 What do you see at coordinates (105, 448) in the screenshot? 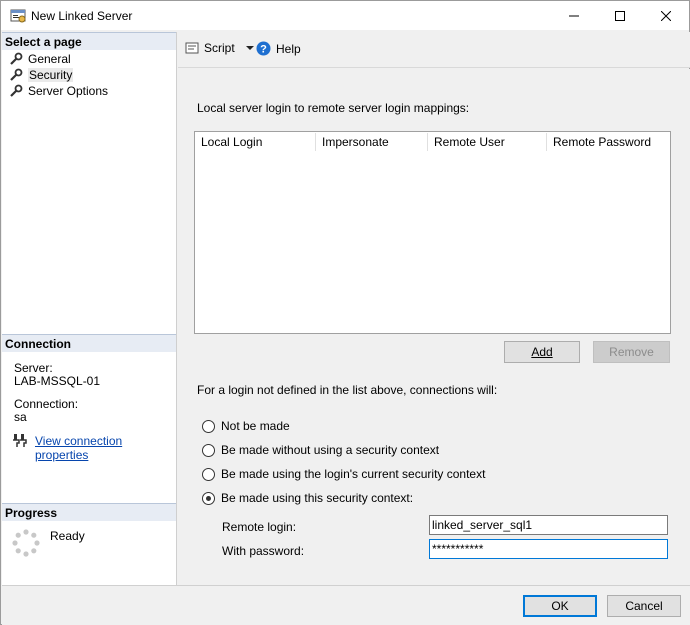
I see `view-connection-properties-link: View connection properties` at bounding box center [105, 448].